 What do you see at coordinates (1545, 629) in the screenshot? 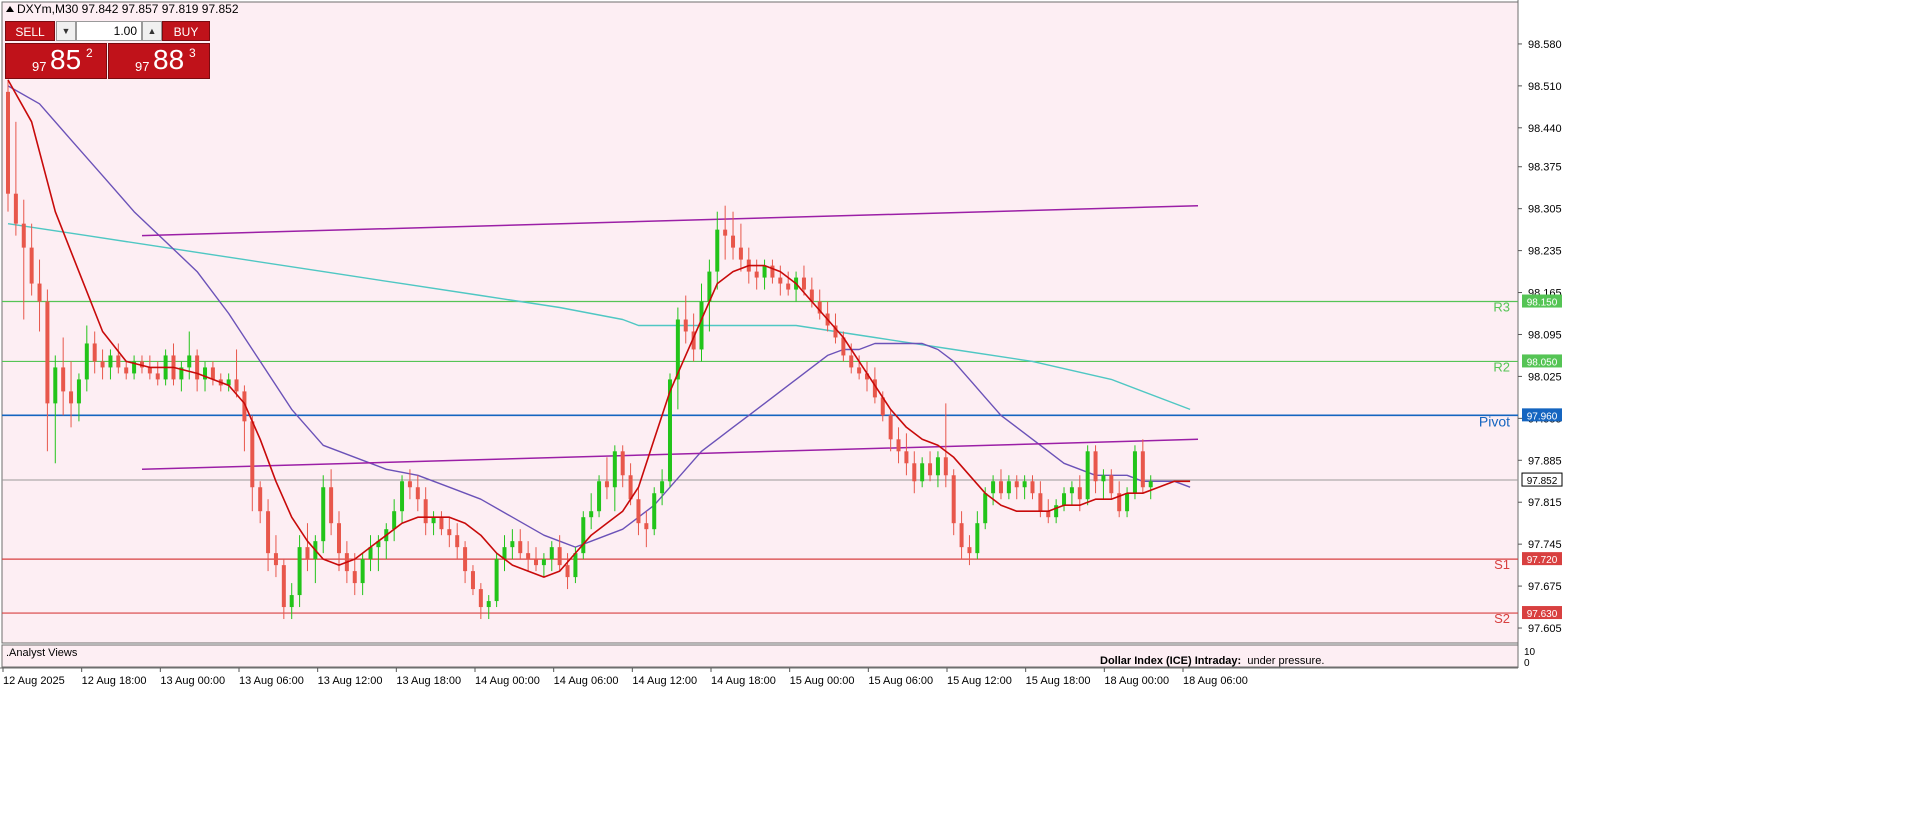
I see `price-tick-label: 97.605` at bounding box center [1545, 629].